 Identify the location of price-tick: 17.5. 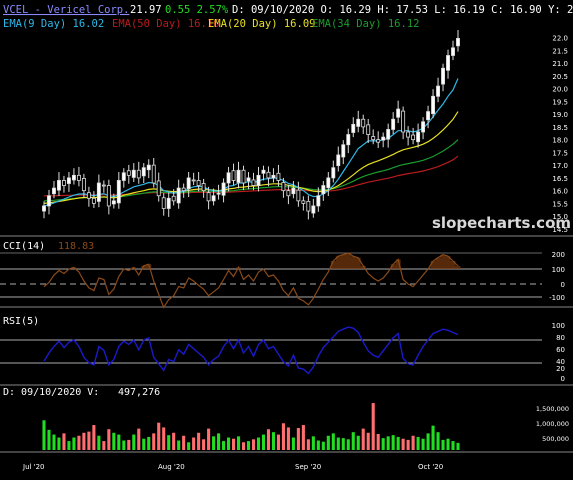
(560, 153).